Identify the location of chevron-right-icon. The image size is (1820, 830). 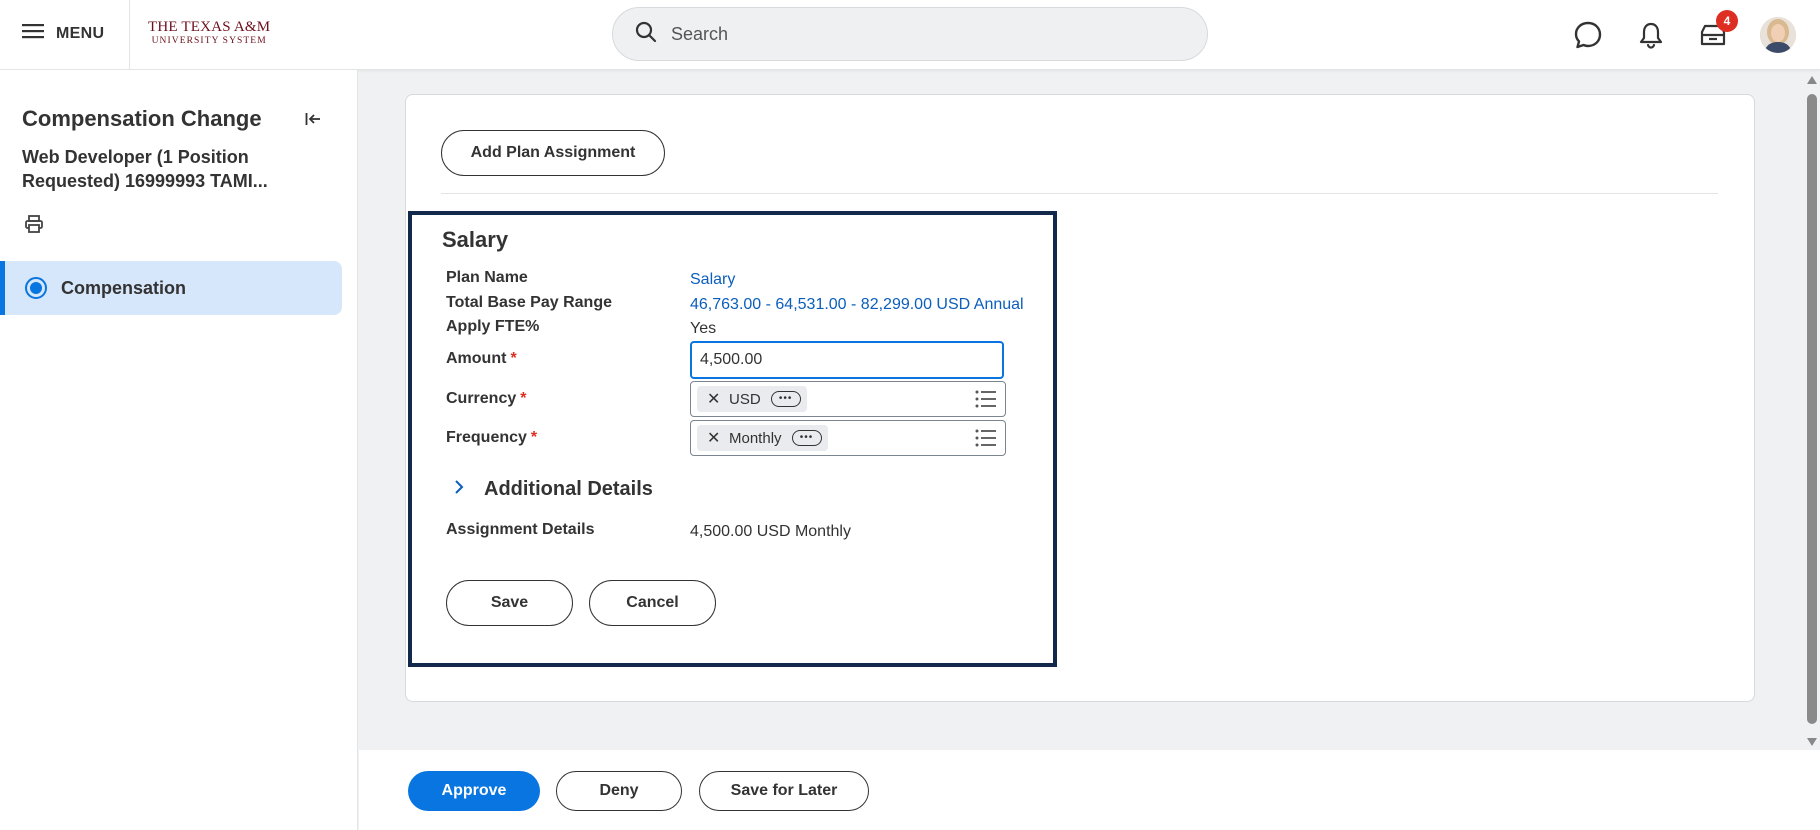
(459, 489).